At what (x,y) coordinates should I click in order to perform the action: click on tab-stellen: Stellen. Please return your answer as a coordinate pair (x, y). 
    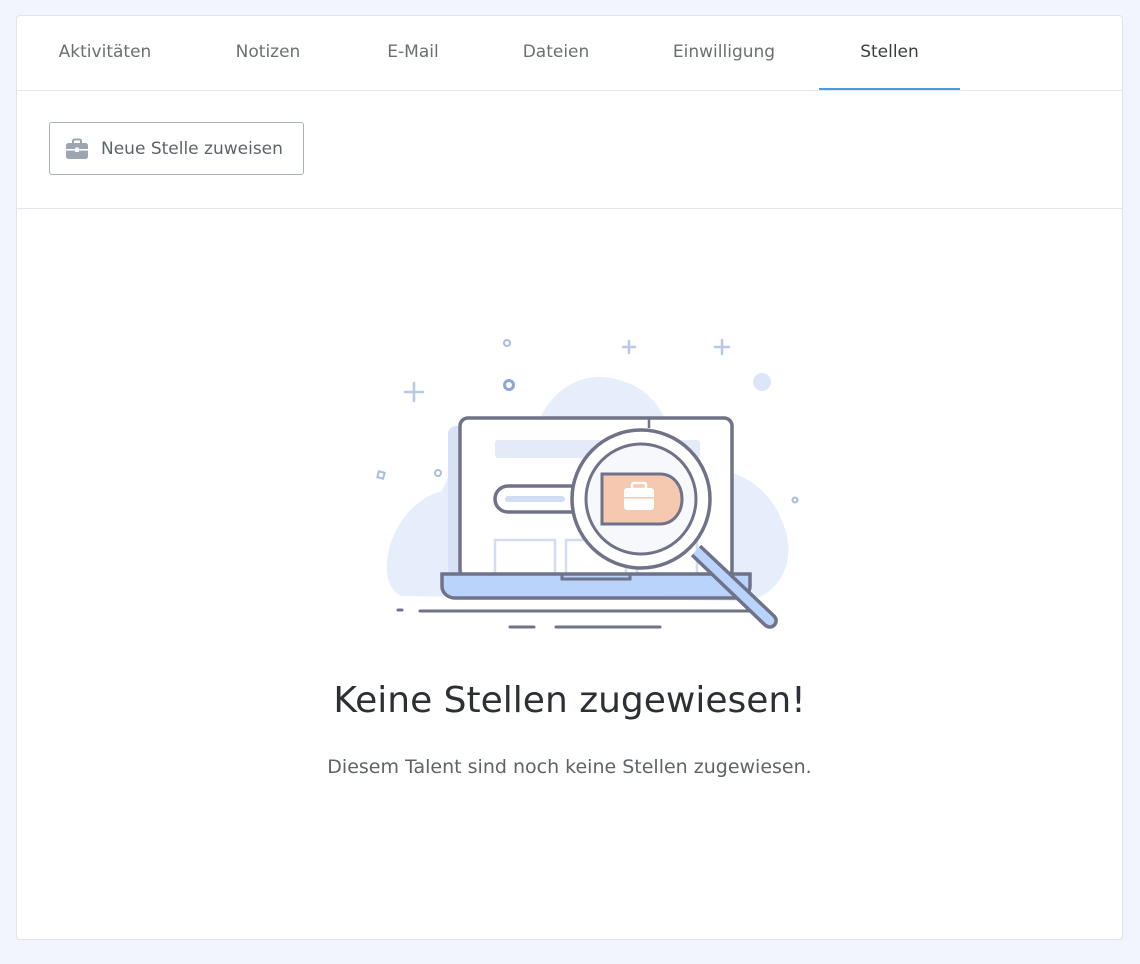
    Looking at the image, I should click on (889, 53).